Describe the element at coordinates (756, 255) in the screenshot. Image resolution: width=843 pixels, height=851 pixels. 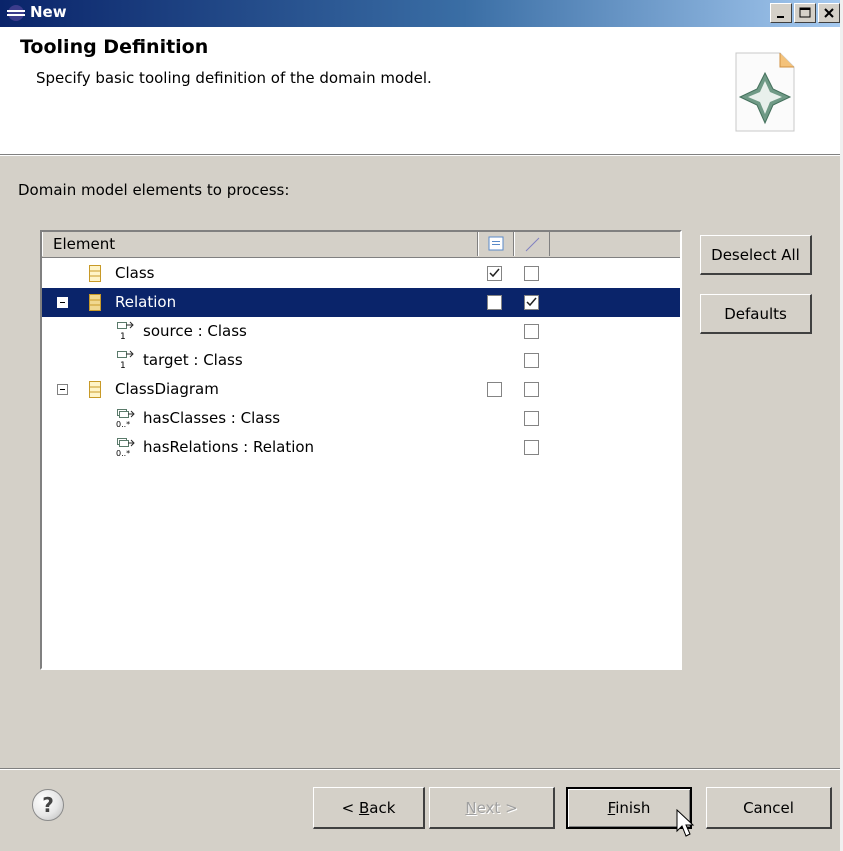
I see `deselect-all-button: Deselect All` at that location.